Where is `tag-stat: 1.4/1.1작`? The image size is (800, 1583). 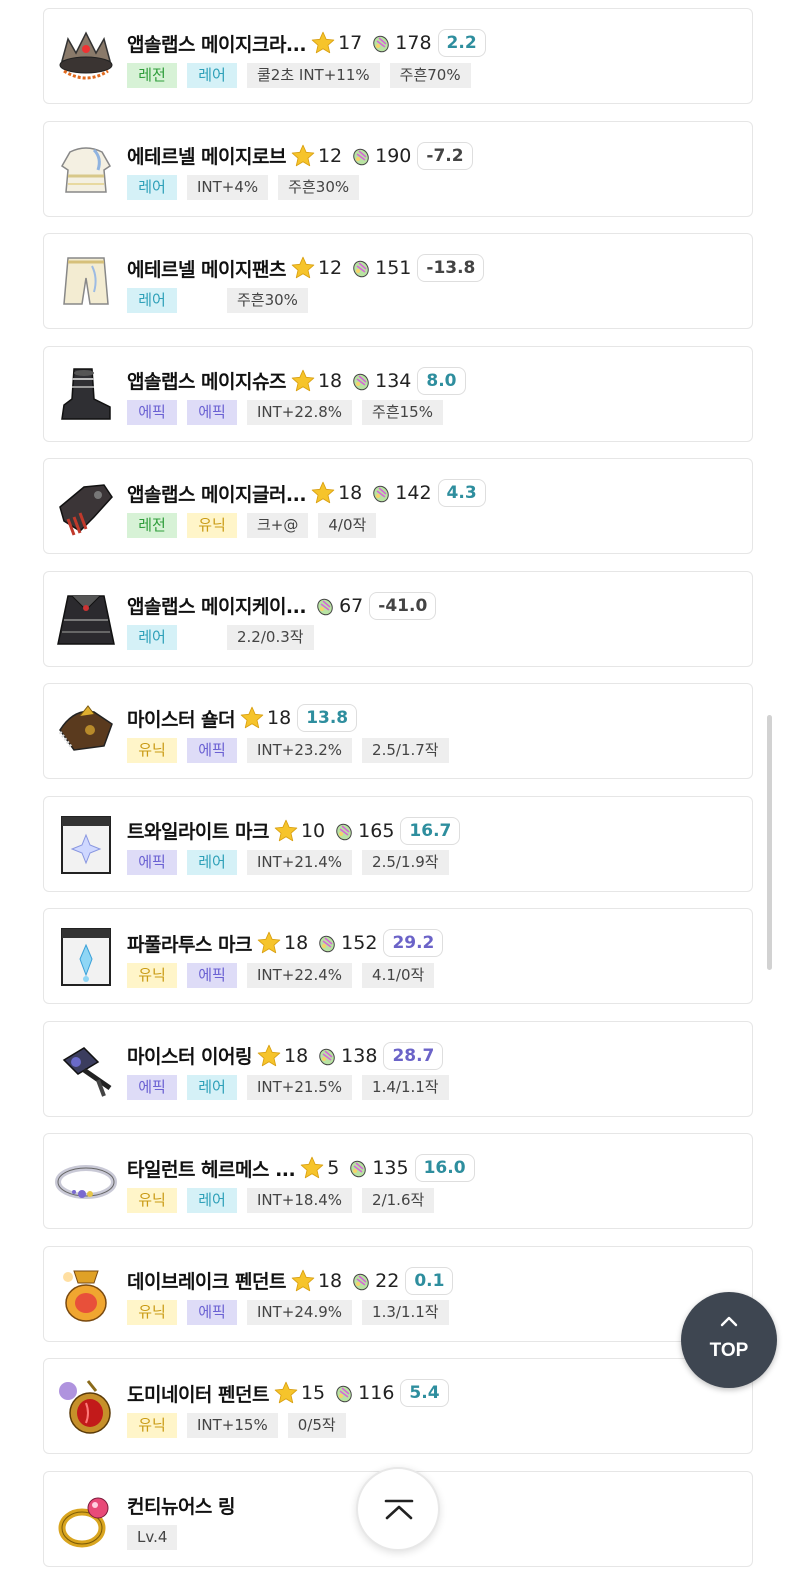 tag-stat: 1.4/1.1작 is located at coordinates (405, 1087).